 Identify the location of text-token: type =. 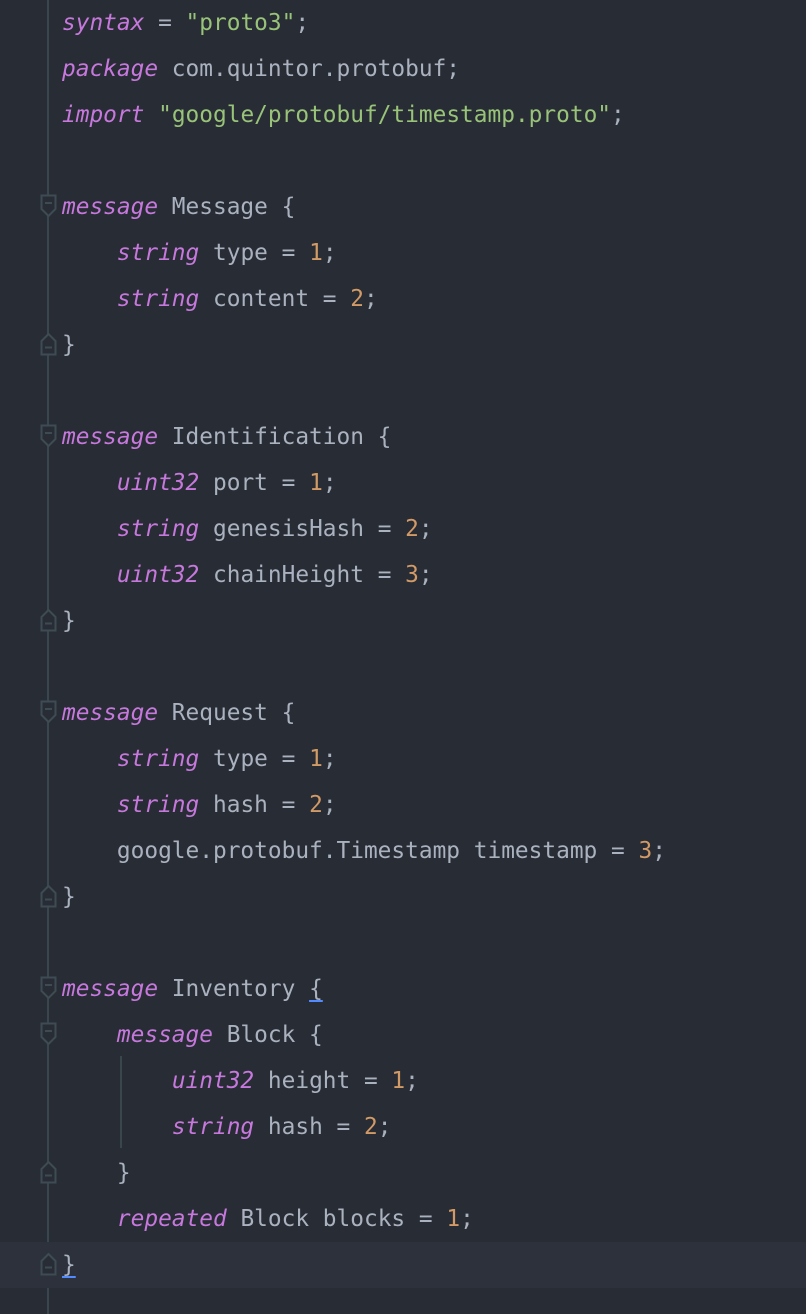
(254, 253).